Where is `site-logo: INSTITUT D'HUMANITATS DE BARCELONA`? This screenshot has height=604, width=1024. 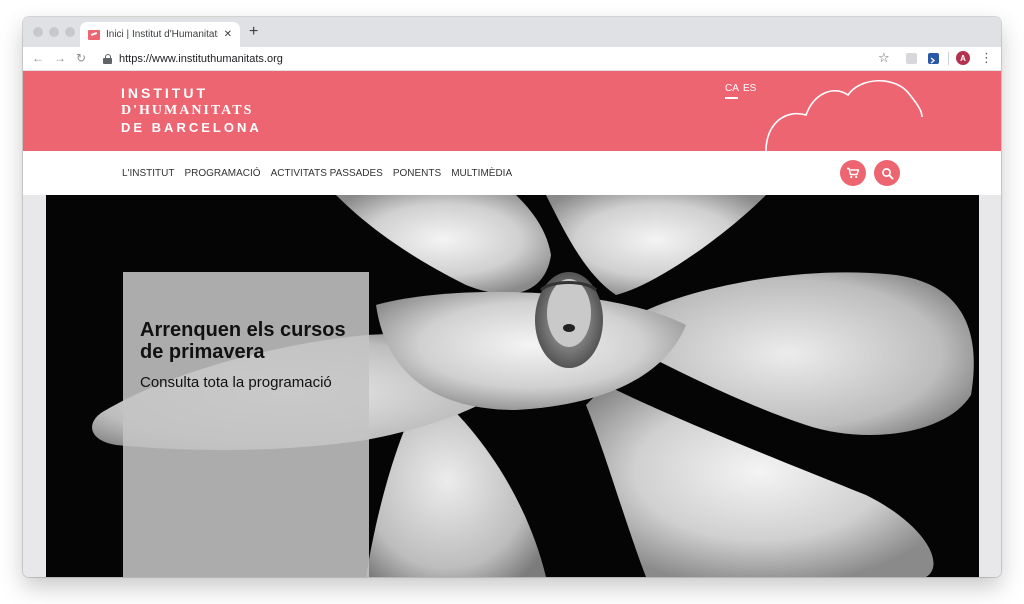
site-logo: INSTITUT D'HUMANITATS DE BARCELONA is located at coordinates (191, 110).